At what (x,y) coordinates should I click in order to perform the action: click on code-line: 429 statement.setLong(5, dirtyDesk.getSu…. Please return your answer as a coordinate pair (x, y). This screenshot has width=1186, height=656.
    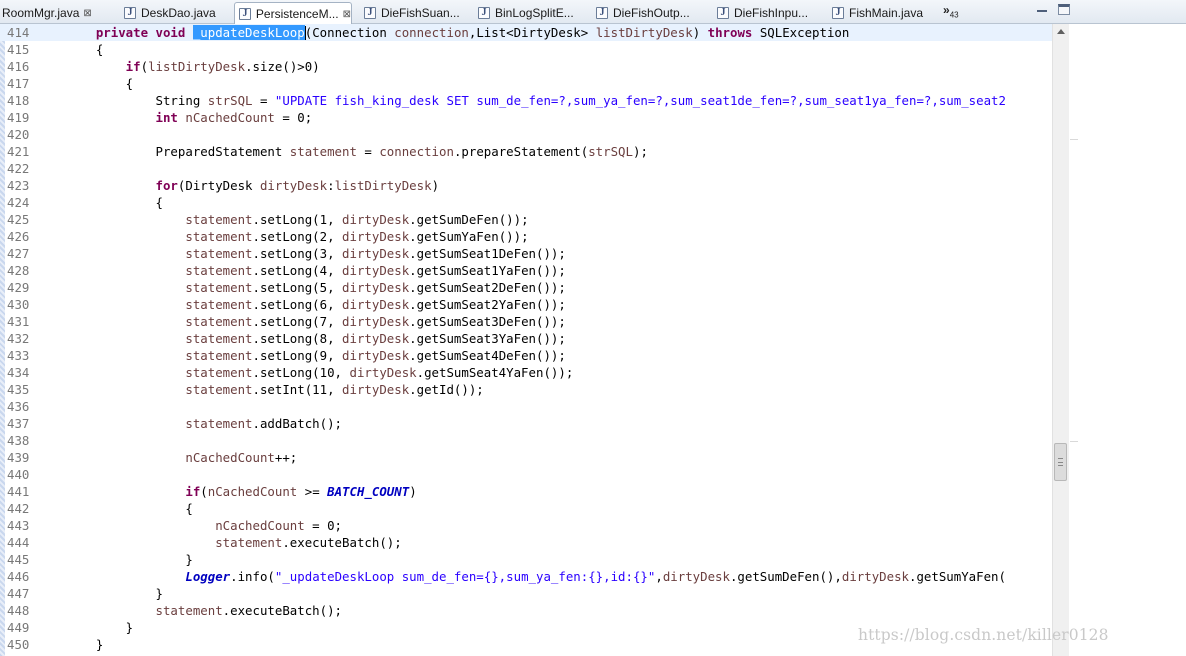
    Looking at the image, I should click on (526, 287).